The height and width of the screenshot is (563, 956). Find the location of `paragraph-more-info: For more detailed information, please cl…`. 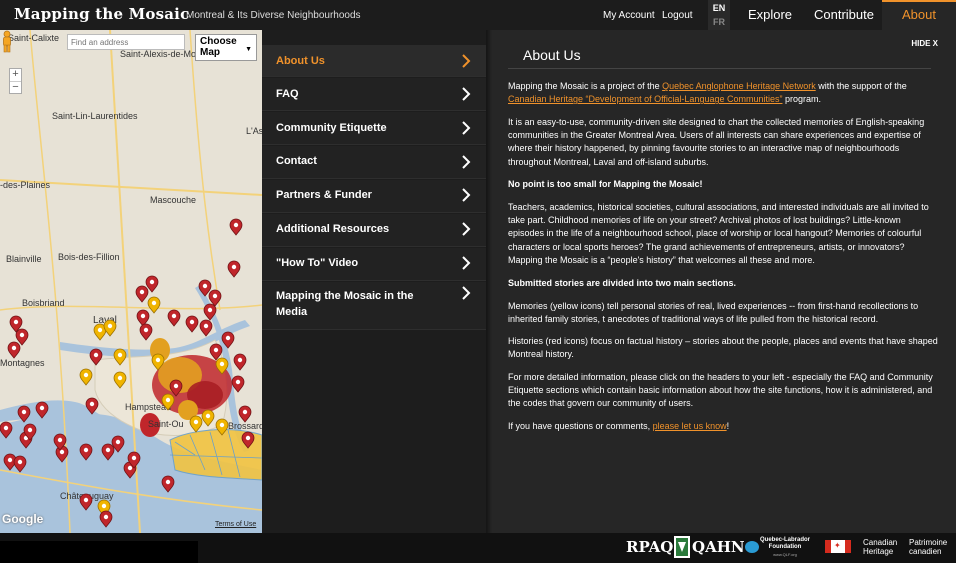

paragraph-more-info: For more detailed information, please cl… is located at coordinates (720, 390).